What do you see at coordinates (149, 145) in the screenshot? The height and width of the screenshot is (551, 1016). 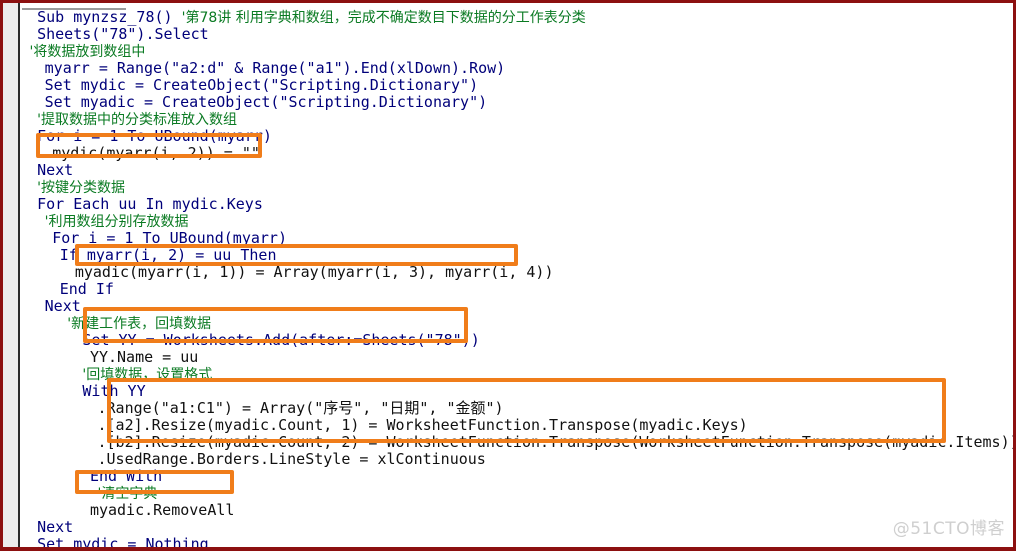 I see `mydic-assignment-box` at bounding box center [149, 145].